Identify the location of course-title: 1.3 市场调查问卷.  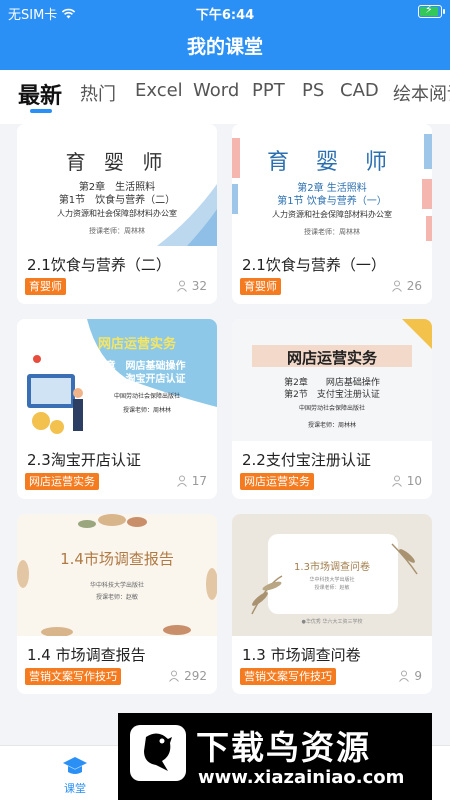
(301, 655).